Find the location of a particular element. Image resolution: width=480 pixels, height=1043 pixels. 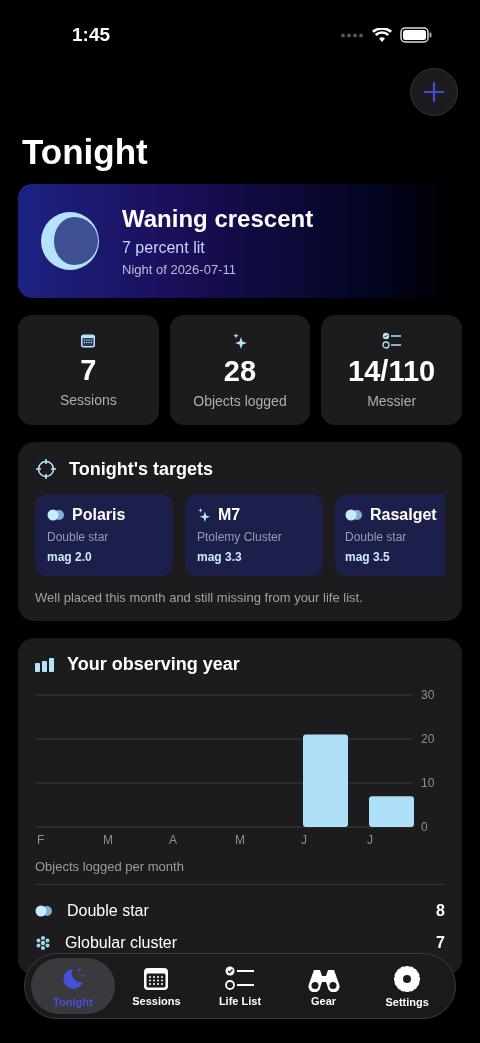

plus-icon is located at coordinates (434, 92).